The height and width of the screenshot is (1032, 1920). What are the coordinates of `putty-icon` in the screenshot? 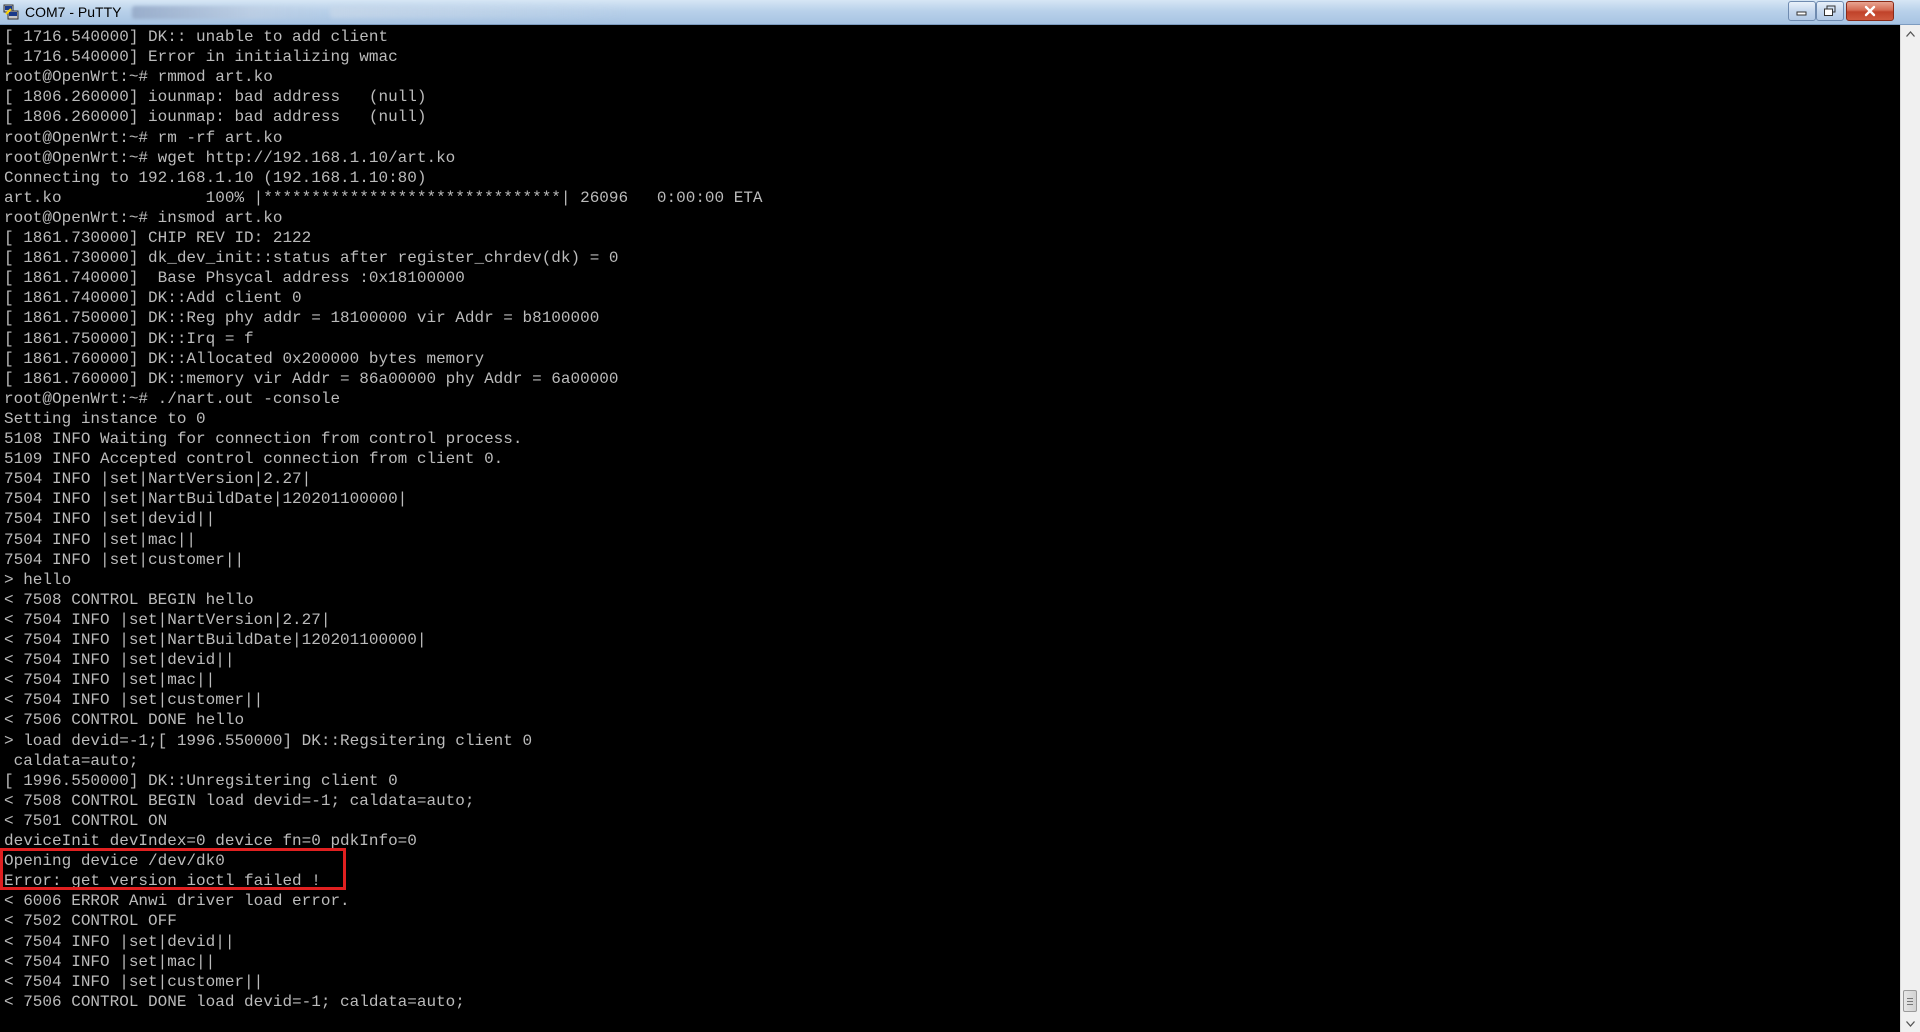 It's located at (11, 12).